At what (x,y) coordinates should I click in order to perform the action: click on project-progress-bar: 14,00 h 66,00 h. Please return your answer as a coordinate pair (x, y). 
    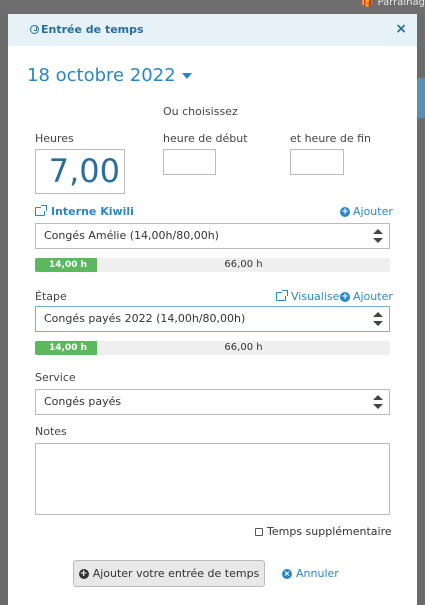
    Looking at the image, I should click on (212, 265).